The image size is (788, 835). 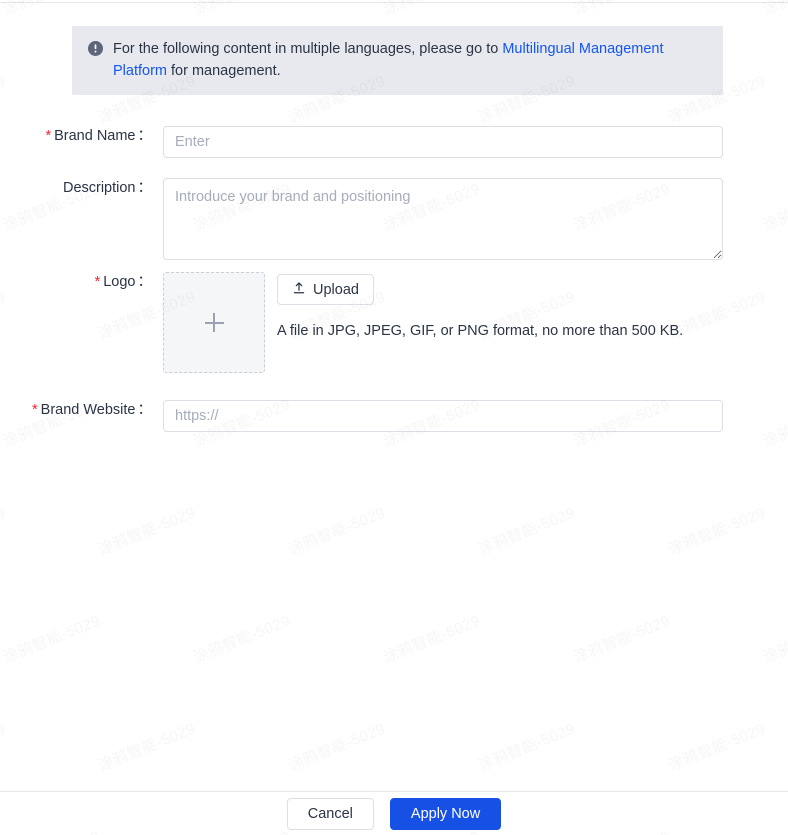 What do you see at coordinates (336, 289) in the screenshot?
I see `upload-button-label: Upload` at bounding box center [336, 289].